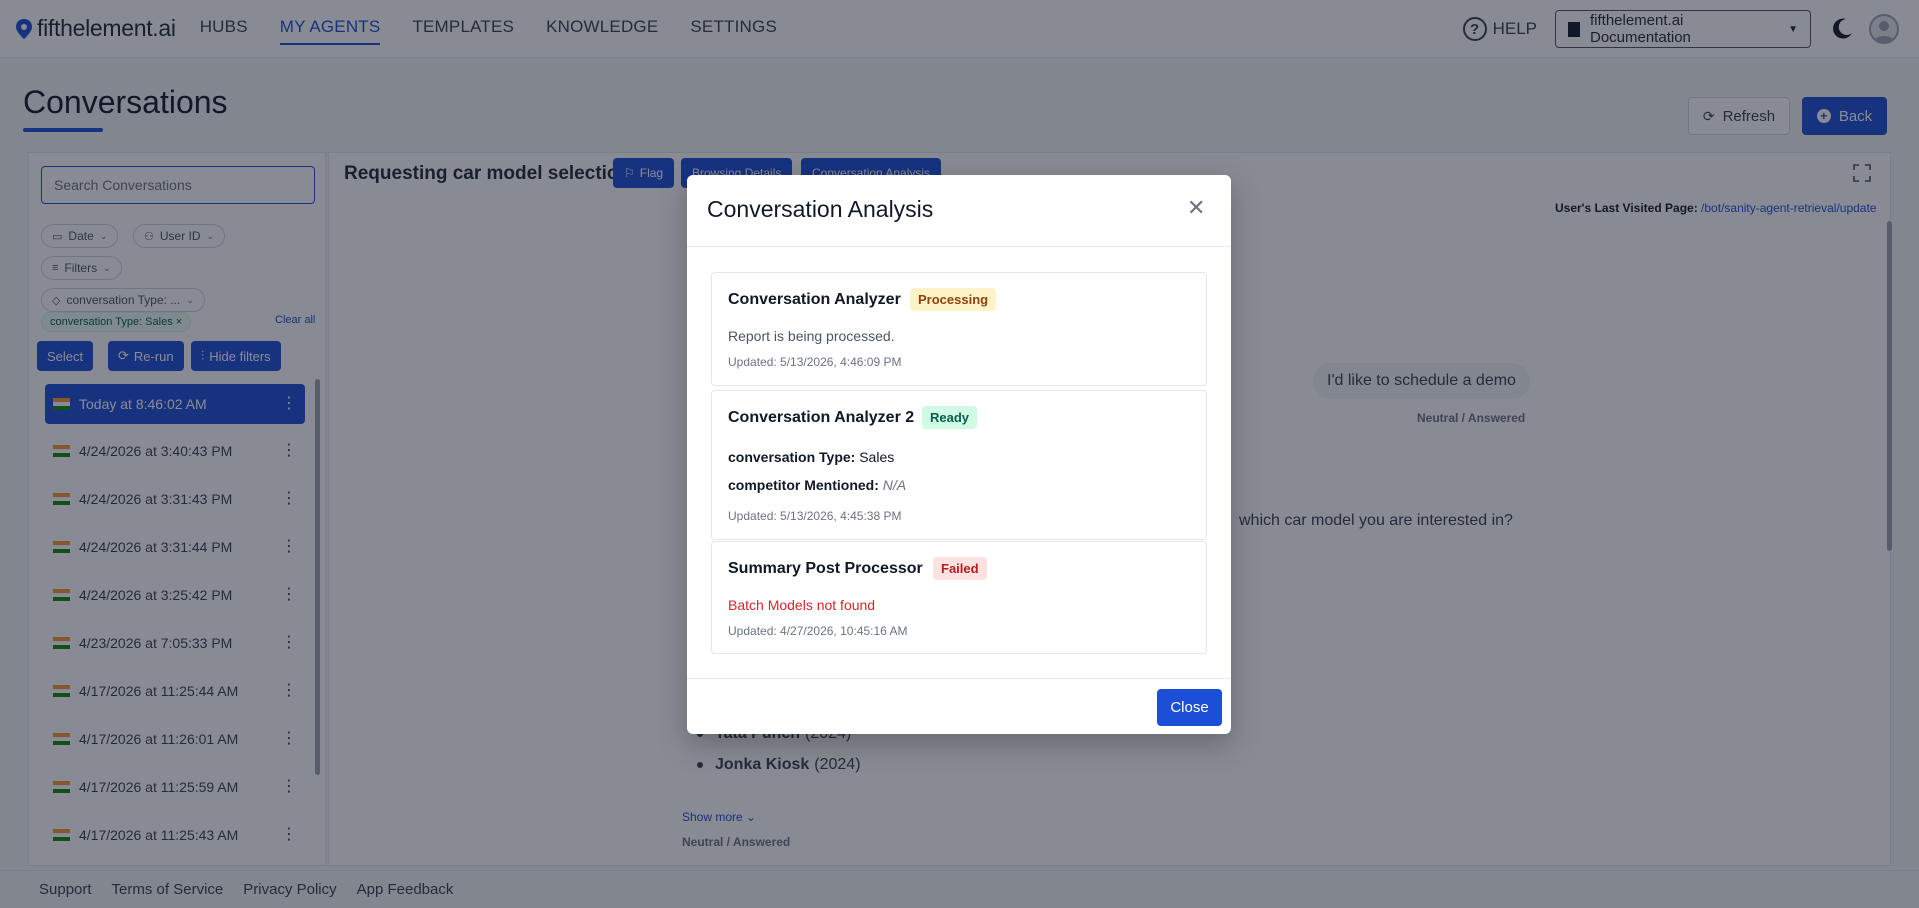  I want to click on modal-header: Conversation Analysis ✕, so click(959, 211).